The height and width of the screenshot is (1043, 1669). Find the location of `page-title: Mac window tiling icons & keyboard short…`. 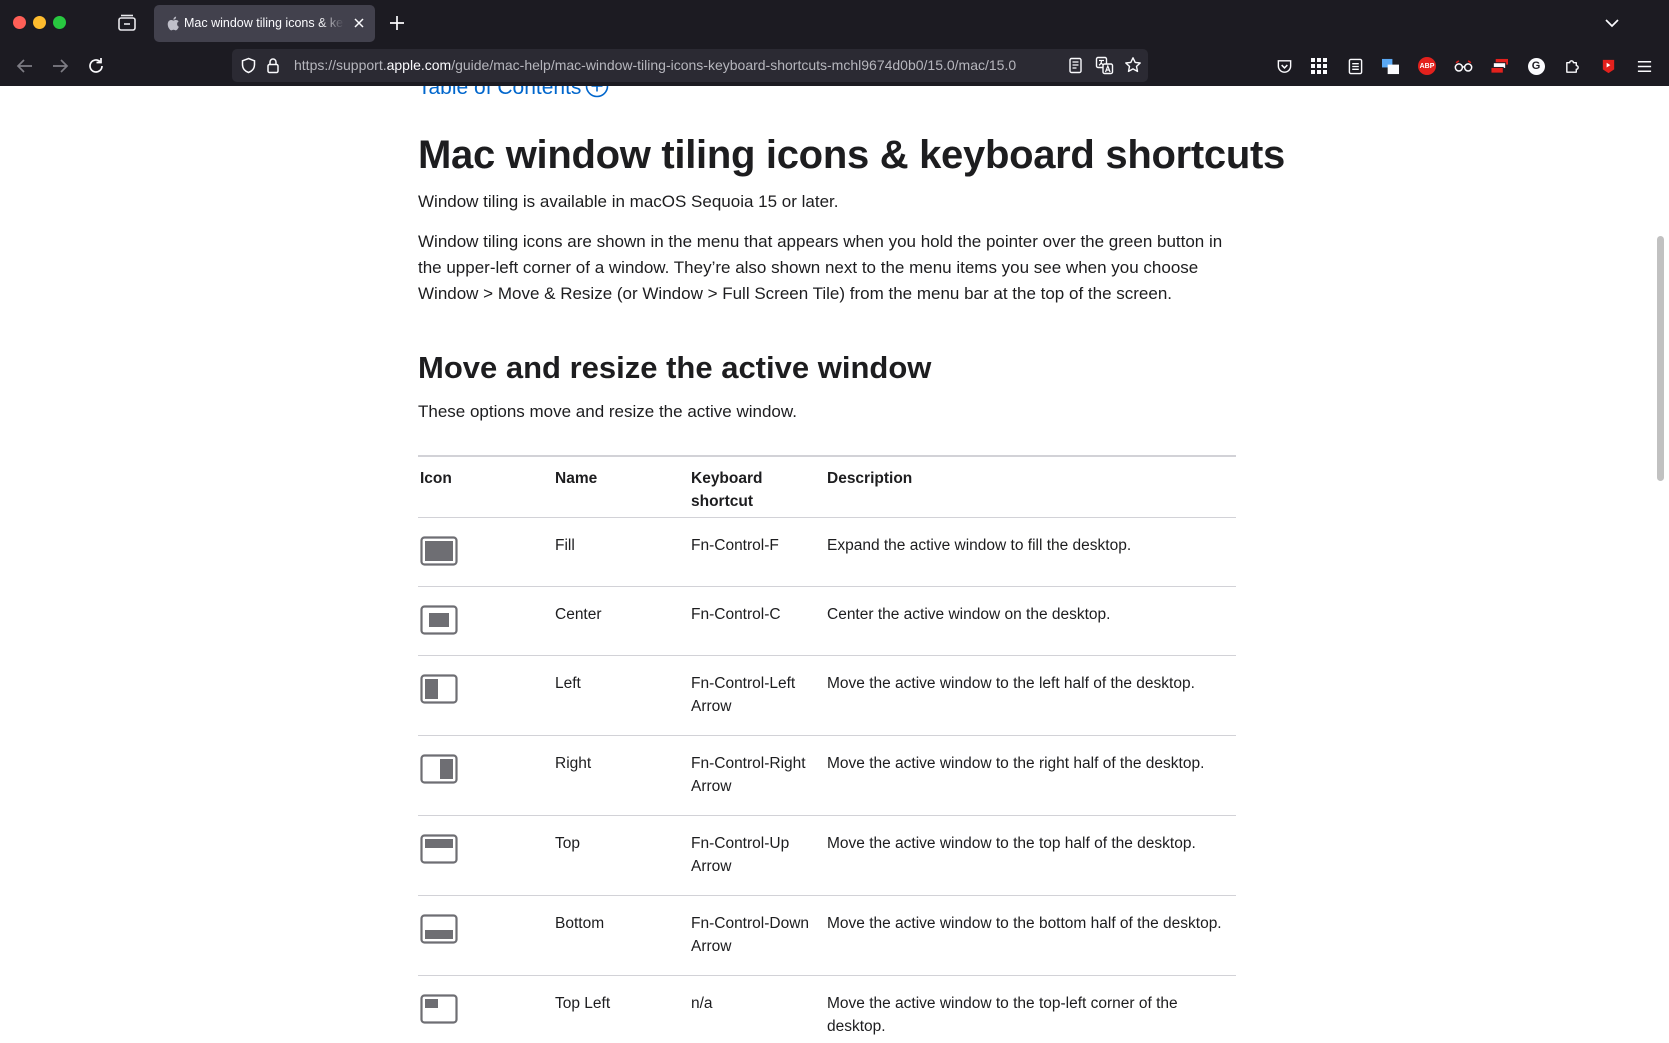

page-title: Mac window tiling icons & keyboard short… is located at coordinates (851, 155).